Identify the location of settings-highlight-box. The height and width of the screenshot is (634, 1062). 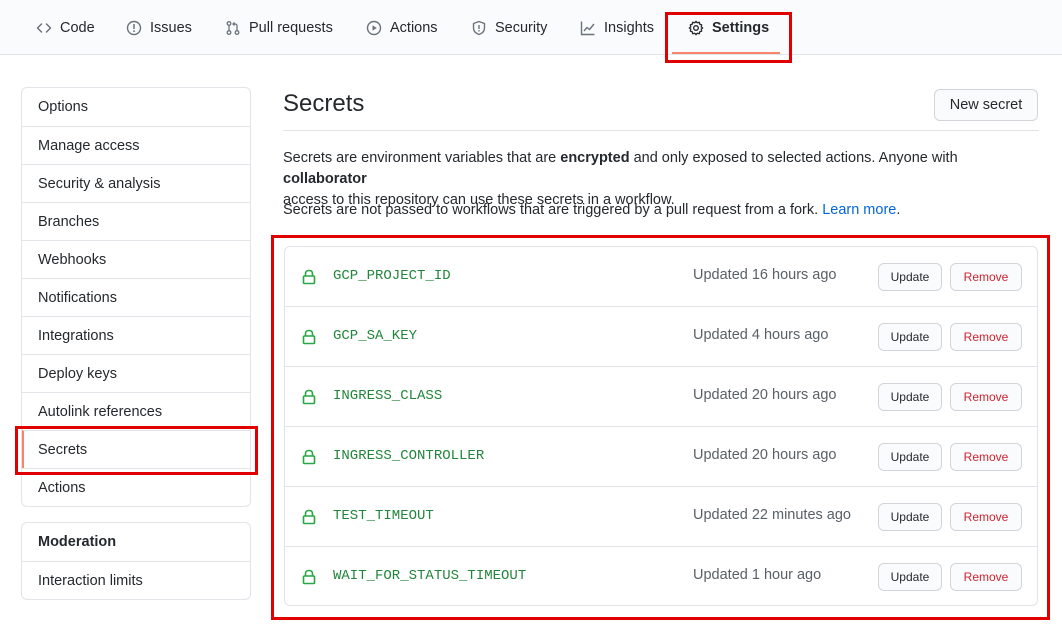
(728, 37).